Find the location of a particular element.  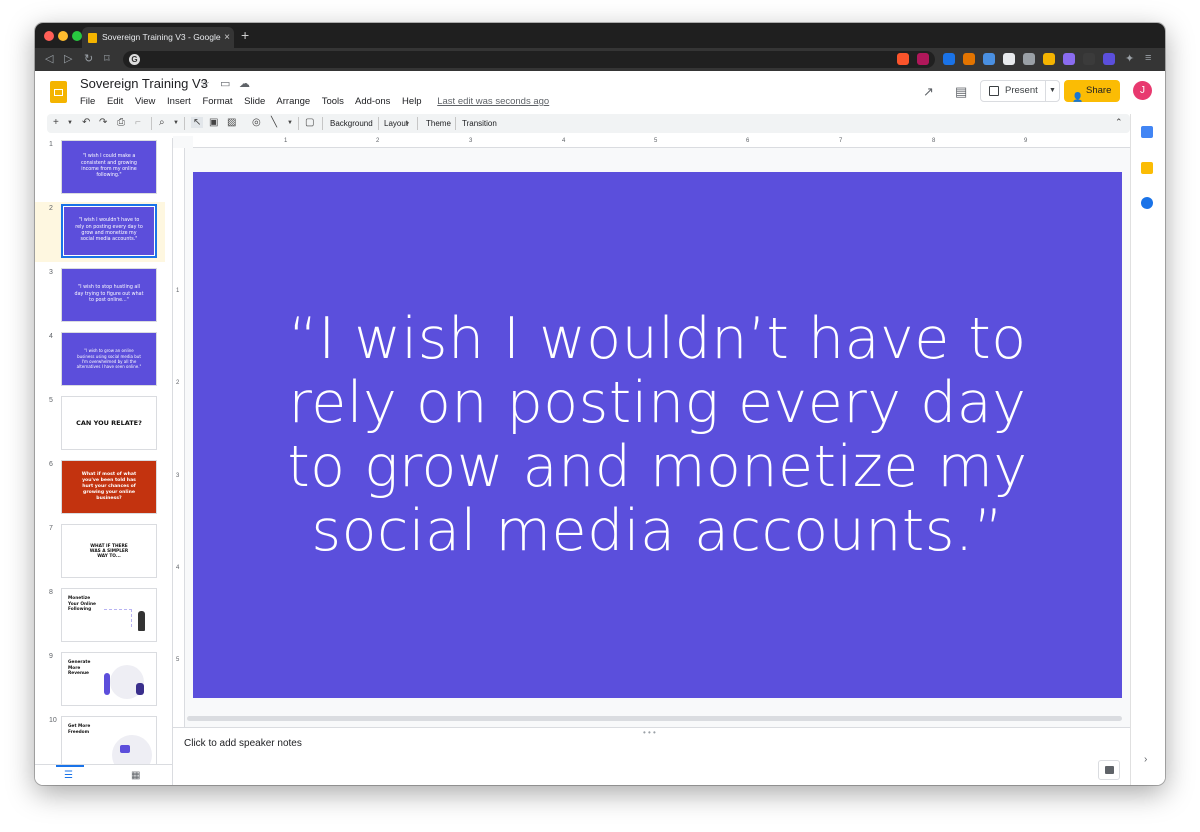

collapse-toolbar-icon: ⌃ is located at coordinates (1119, 122).